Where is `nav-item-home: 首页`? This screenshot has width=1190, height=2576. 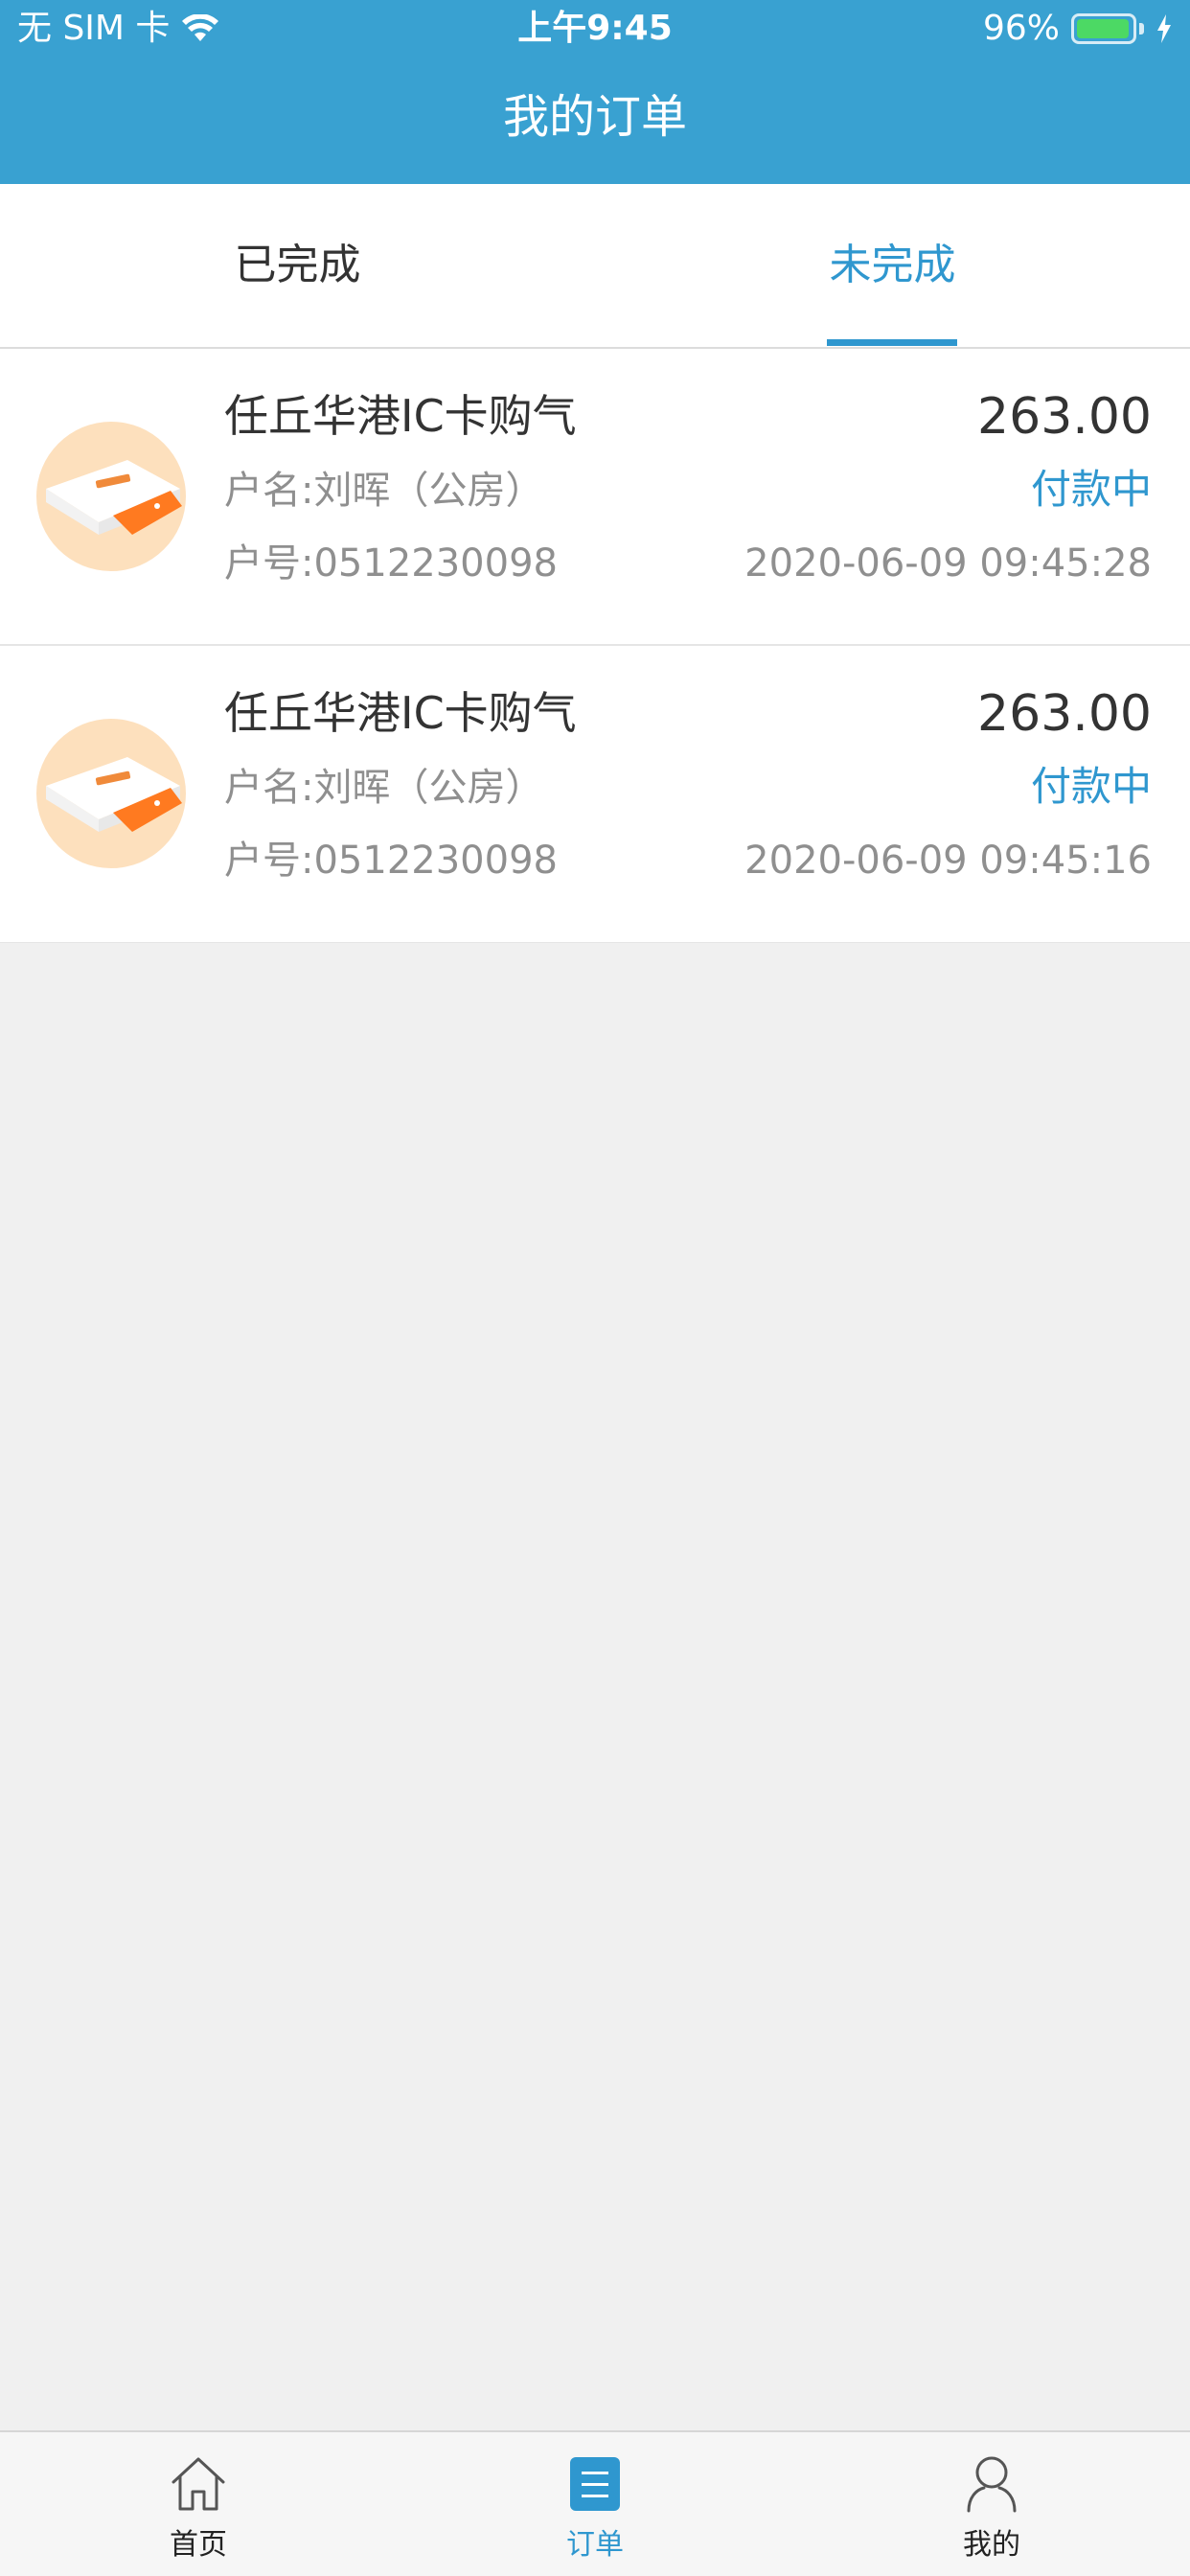
nav-item-home: 首页 is located at coordinates (199, 2504).